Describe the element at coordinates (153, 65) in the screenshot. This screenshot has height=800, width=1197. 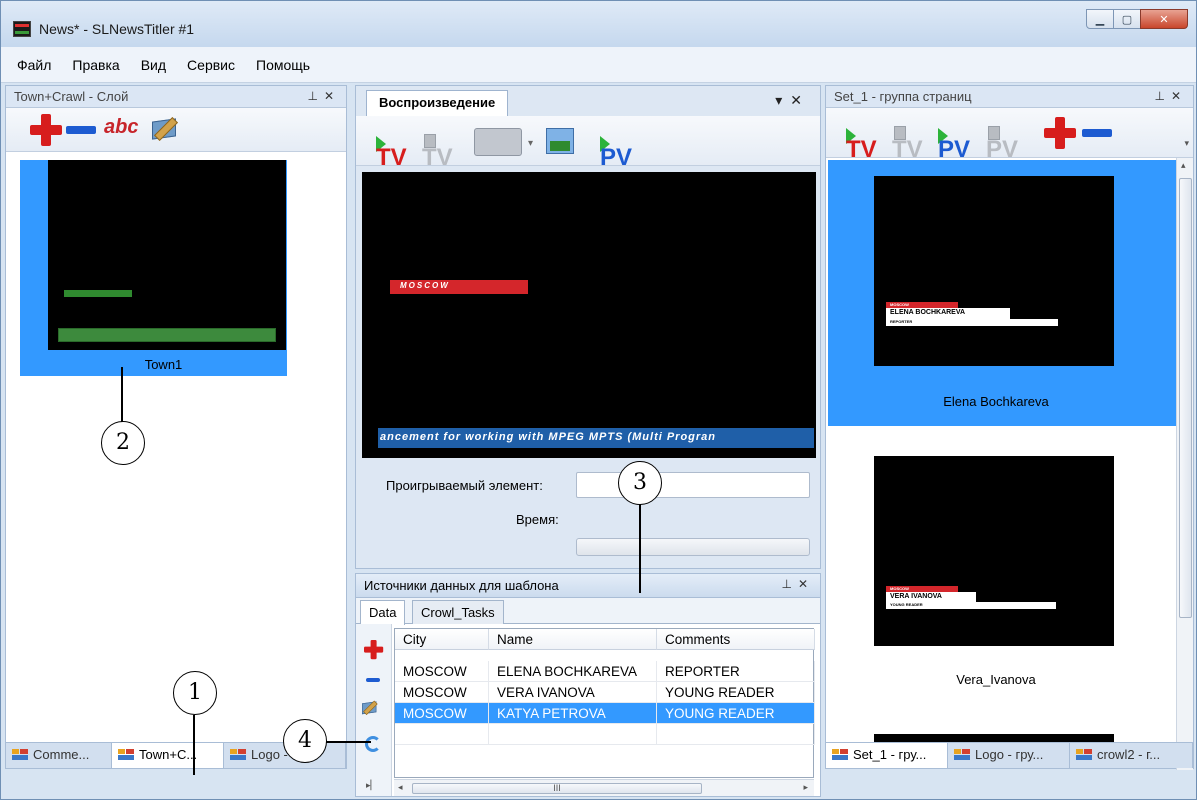
I see `menu-view: Вид` at that location.